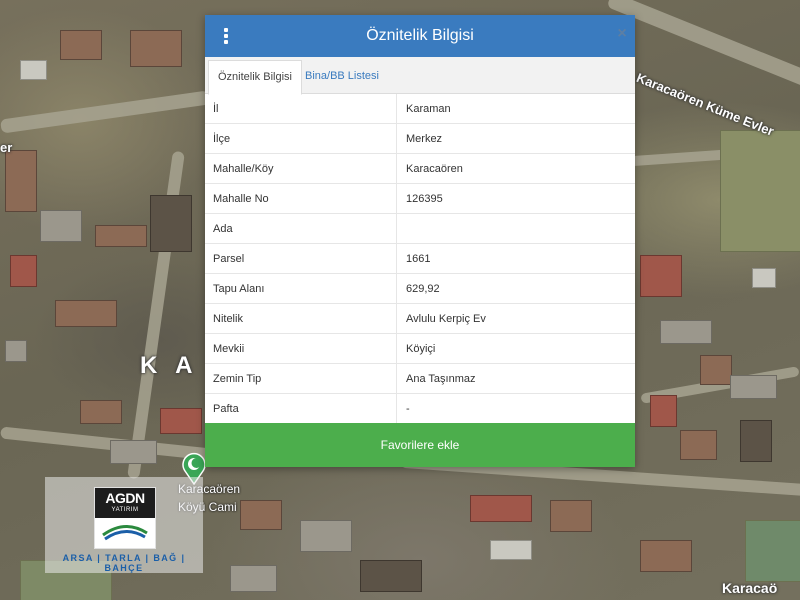 This screenshot has height=600, width=800. What do you see at coordinates (169, 365) in the screenshot?
I see `map-label-village: K A` at bounding box center [169, 365].